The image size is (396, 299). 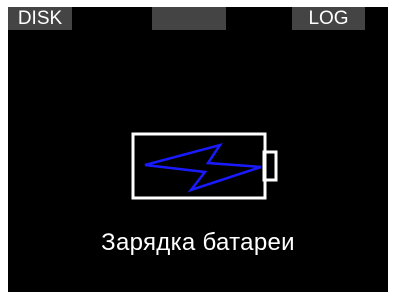 I want to click on softkey-disk: DISK, so click(x=40, y=18).